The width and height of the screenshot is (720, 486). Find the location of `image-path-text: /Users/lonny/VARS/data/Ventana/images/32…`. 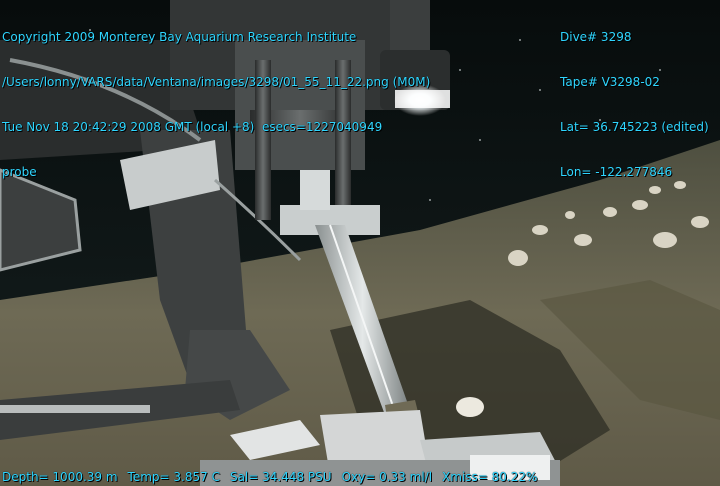

image-path-text: /Users/lonny/VARS/data/Ventana/images/32… is located at coordinates (216, 82).